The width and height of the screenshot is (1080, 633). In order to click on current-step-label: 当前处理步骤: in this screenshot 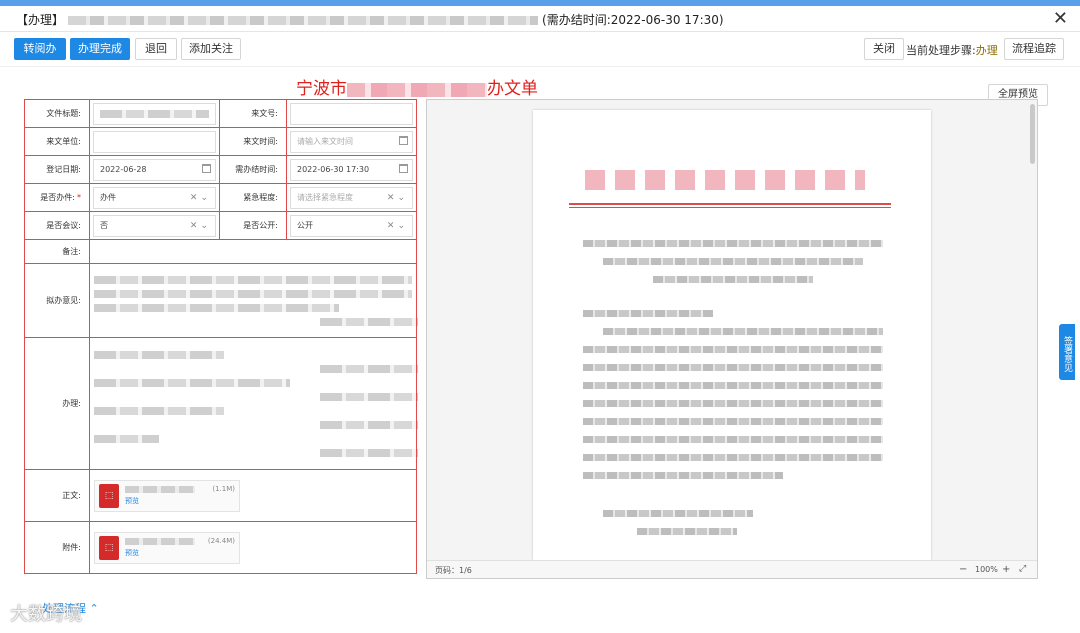, I will do `click(941, 50)`.